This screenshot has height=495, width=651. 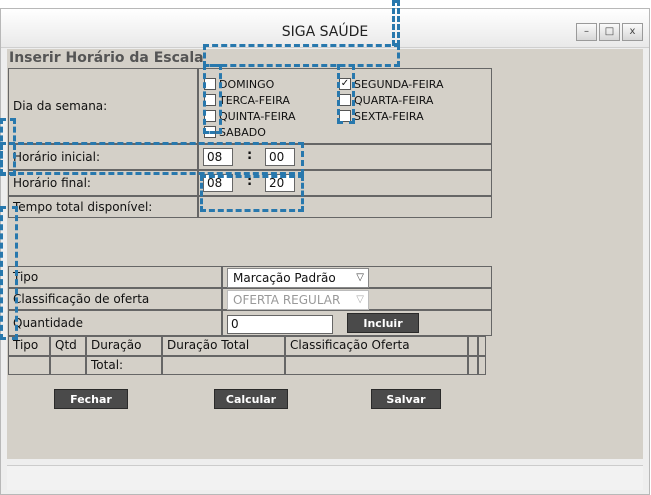 What do you see at coordinates (223, 346) in the screenshot?
I see `grid-header-duracao-total: Duração Total` at bounding box center [223, 346].